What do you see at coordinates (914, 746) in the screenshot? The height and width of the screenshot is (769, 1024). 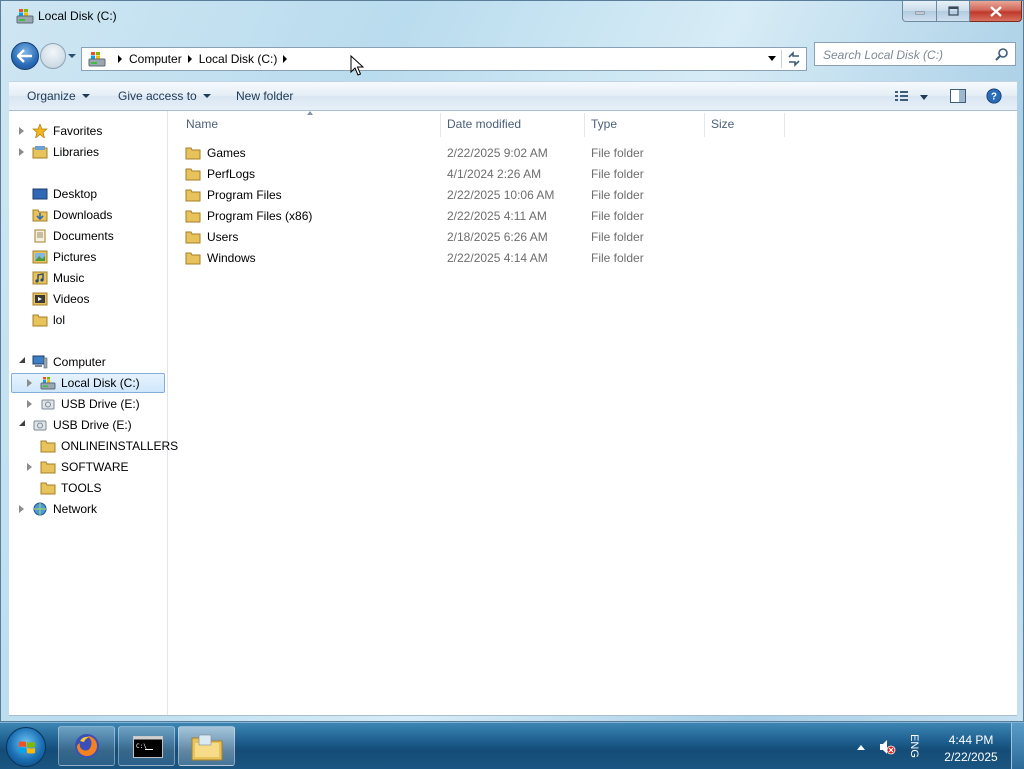 I see `language-indicator: ENG` at bounding box center [914, 746].